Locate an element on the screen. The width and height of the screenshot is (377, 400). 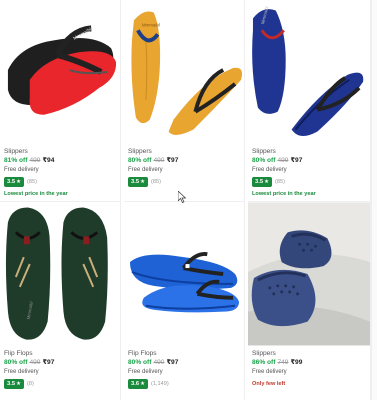
price-line: 81% off 499 ₹94 is located at coordinates (60, 160).